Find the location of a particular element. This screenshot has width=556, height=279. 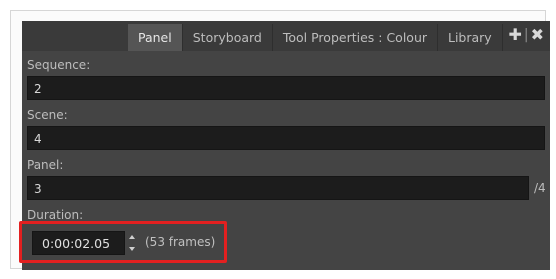

highlight-box is located at coordinates (123, 242).